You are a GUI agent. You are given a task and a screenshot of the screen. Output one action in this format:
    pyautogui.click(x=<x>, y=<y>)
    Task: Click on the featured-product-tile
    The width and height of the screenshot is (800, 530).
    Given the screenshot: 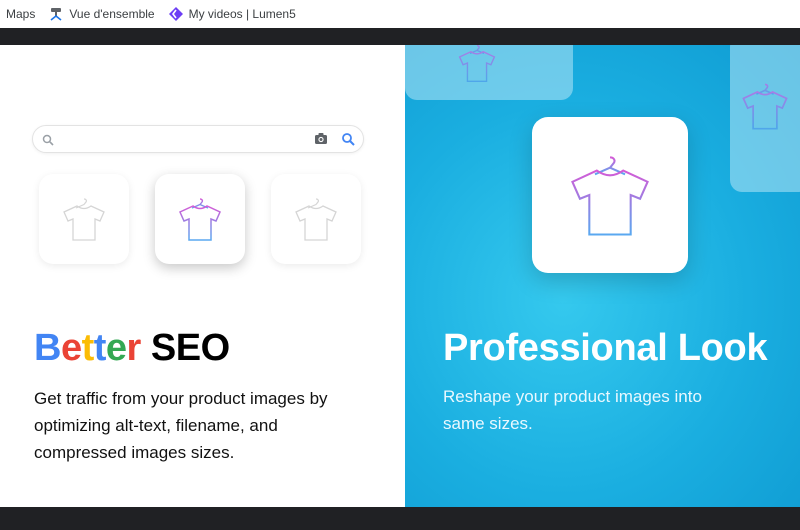 What is the action you would take?
    pyautogui.click(x=610, y=195)
    